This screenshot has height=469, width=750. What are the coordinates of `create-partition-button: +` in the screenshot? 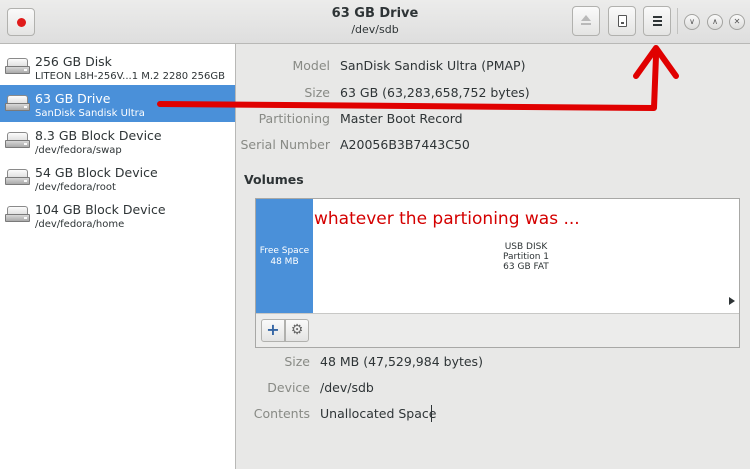 It's located at (273, 330).